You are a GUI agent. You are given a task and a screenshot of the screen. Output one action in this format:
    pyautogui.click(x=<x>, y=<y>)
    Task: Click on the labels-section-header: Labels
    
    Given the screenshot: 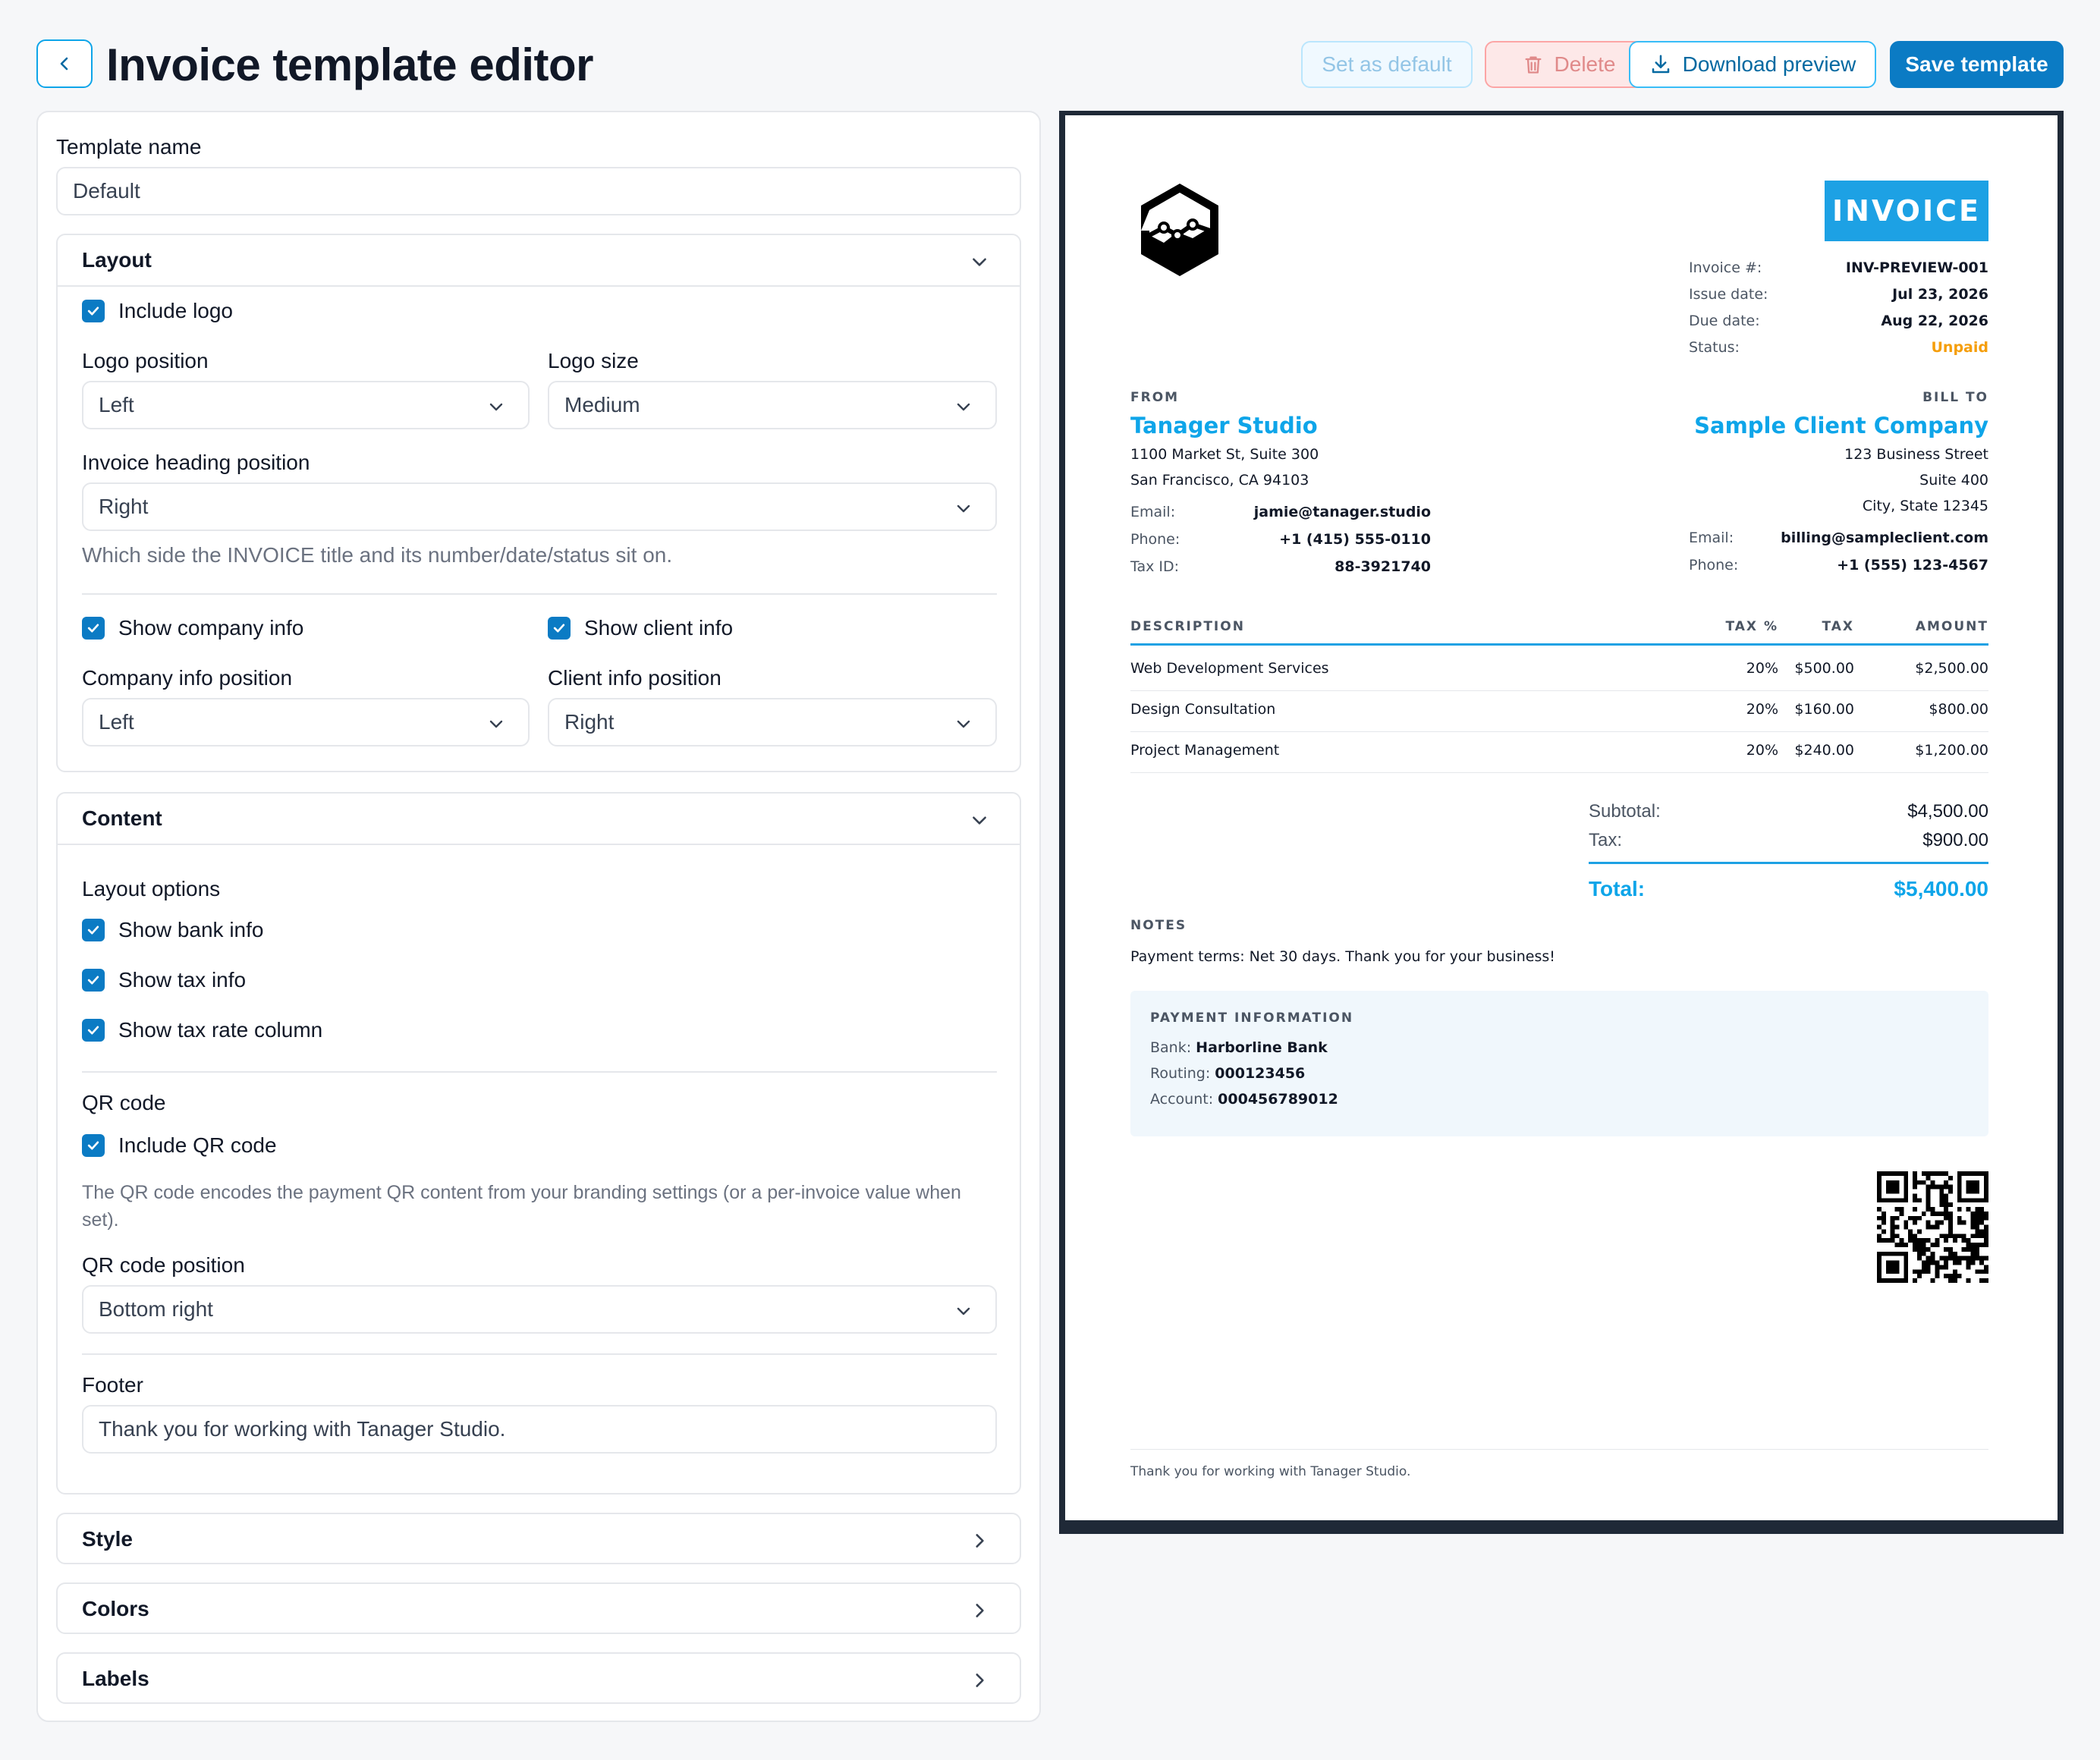 What is the action you would take?
    pyautogui.click(x=539, y=1679)
    